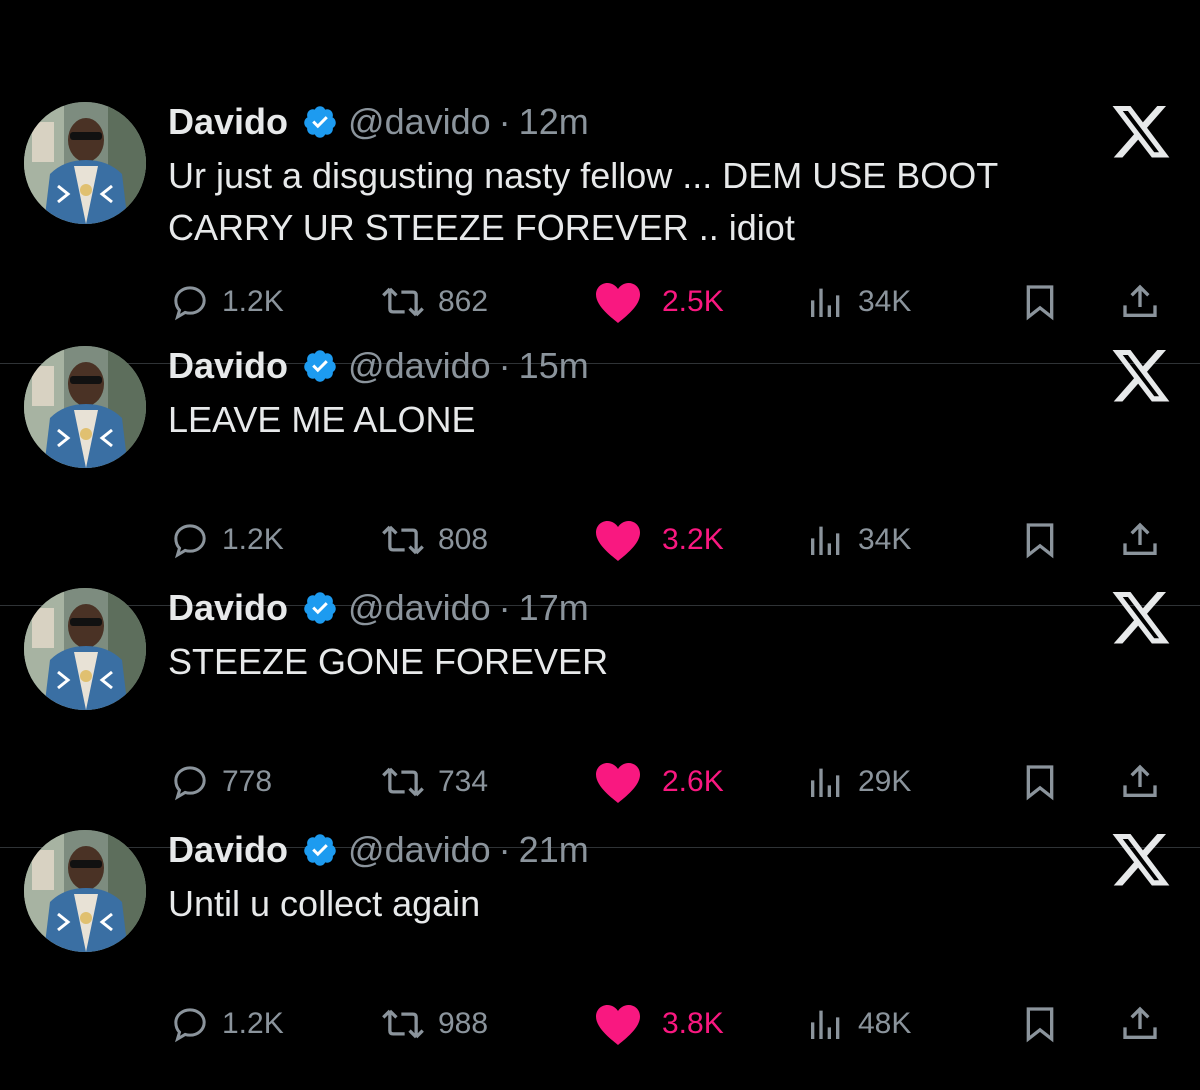 This screenshot has width=1200, height=1090. Describe the element at coordinates (554, 366) in the screenshot. I see `timestamp: 15m` at that location.